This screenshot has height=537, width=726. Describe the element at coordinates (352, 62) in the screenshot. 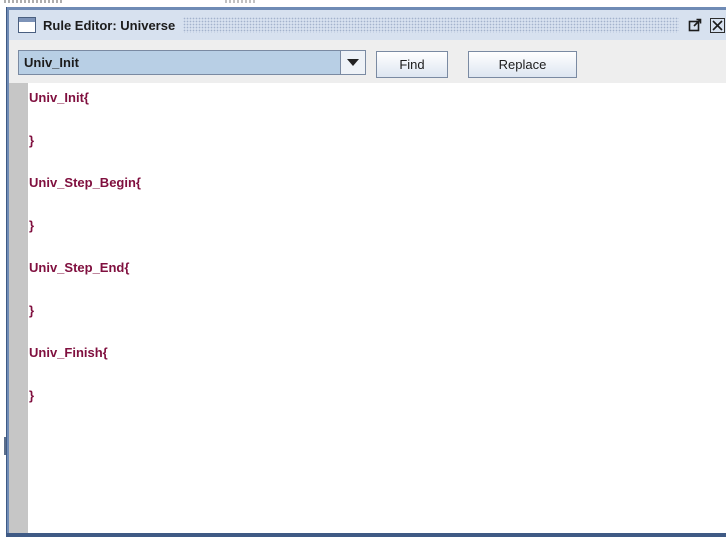

I see `chevron-down-icon` at that location.